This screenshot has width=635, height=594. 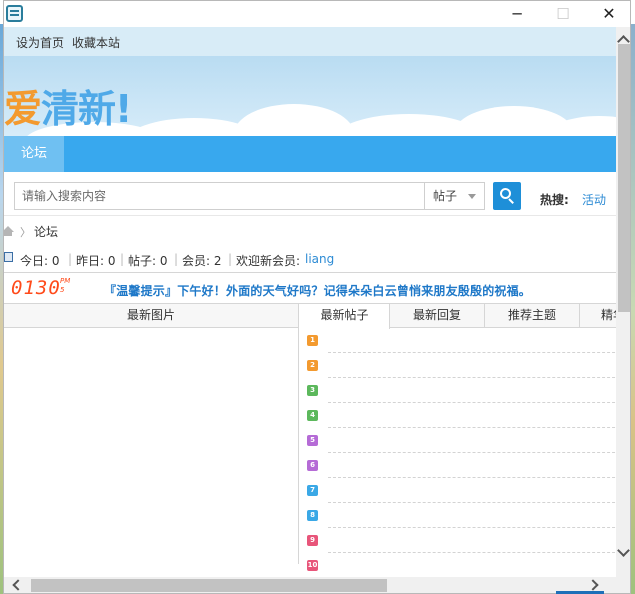 I want to click on breadcrumb-current: 论坛, so click(x=46, y=231).